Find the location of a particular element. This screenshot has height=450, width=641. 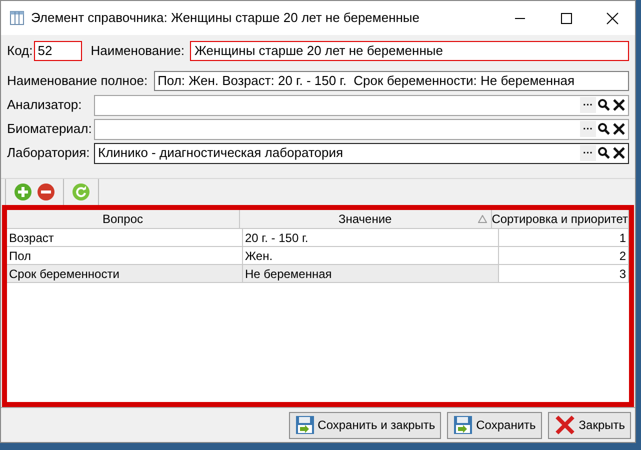

field-label: Биоматериал: is located at coordinates (48, 129).